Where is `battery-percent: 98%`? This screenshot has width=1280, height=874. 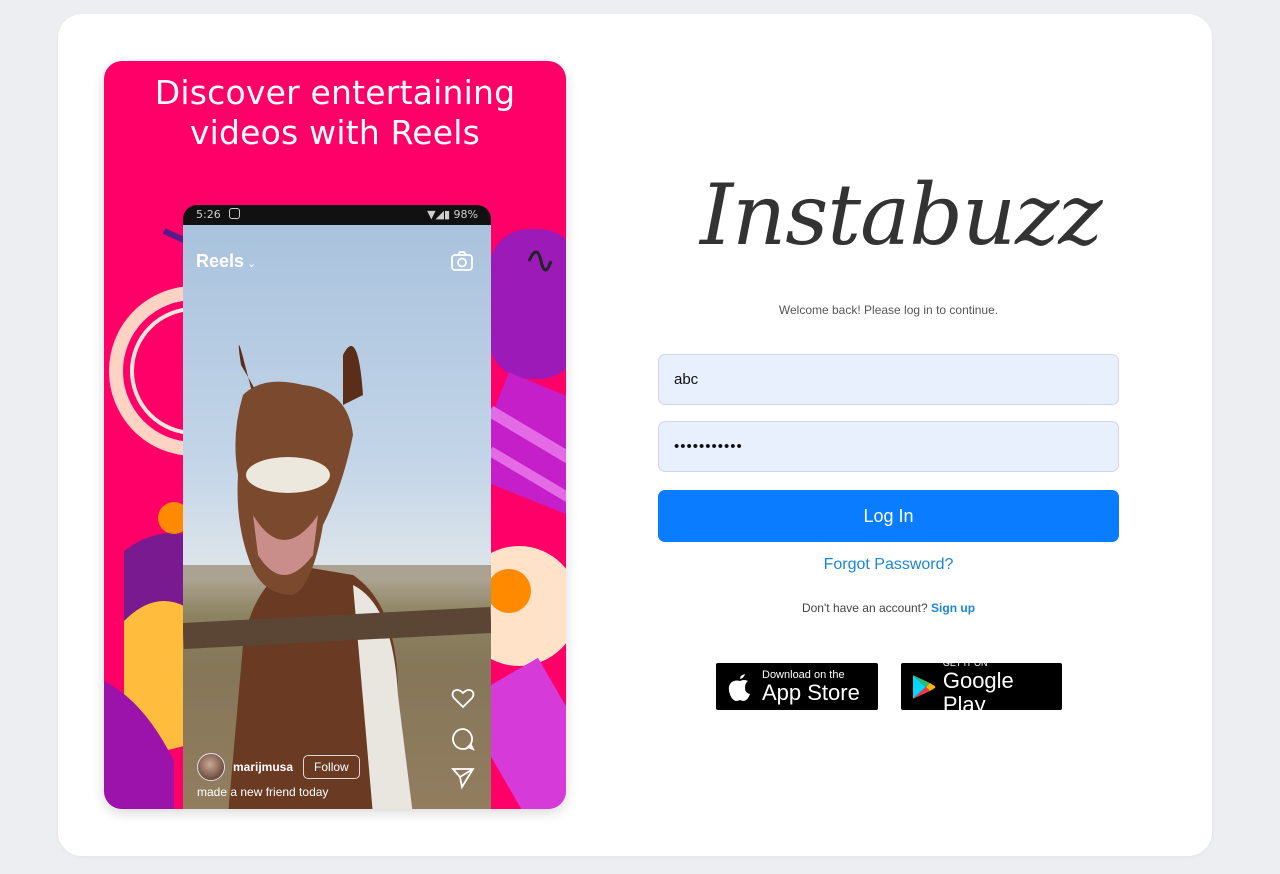
battery-percent: 98% is located at coordinates (465, 214).